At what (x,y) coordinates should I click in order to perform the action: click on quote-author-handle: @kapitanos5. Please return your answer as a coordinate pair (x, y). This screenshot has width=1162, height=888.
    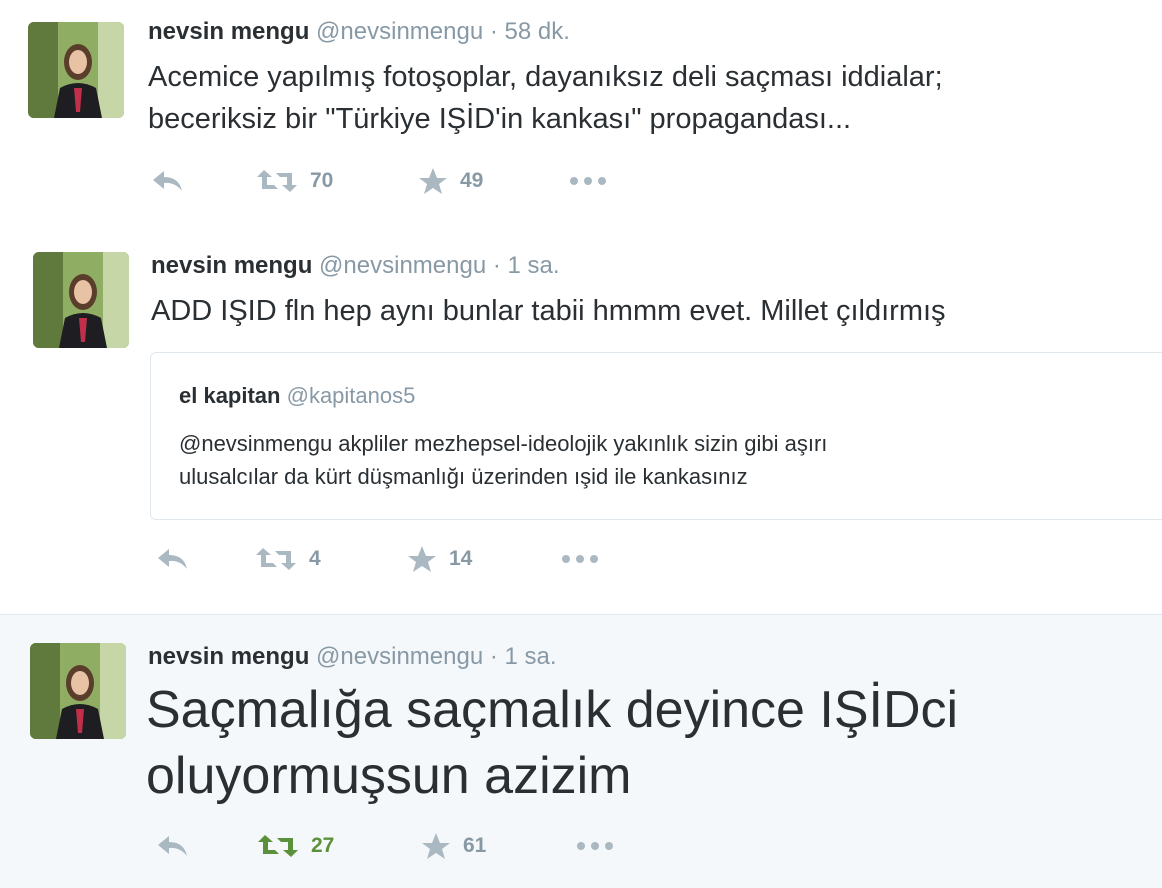
    Looking at the image, I should click on (351, 395).